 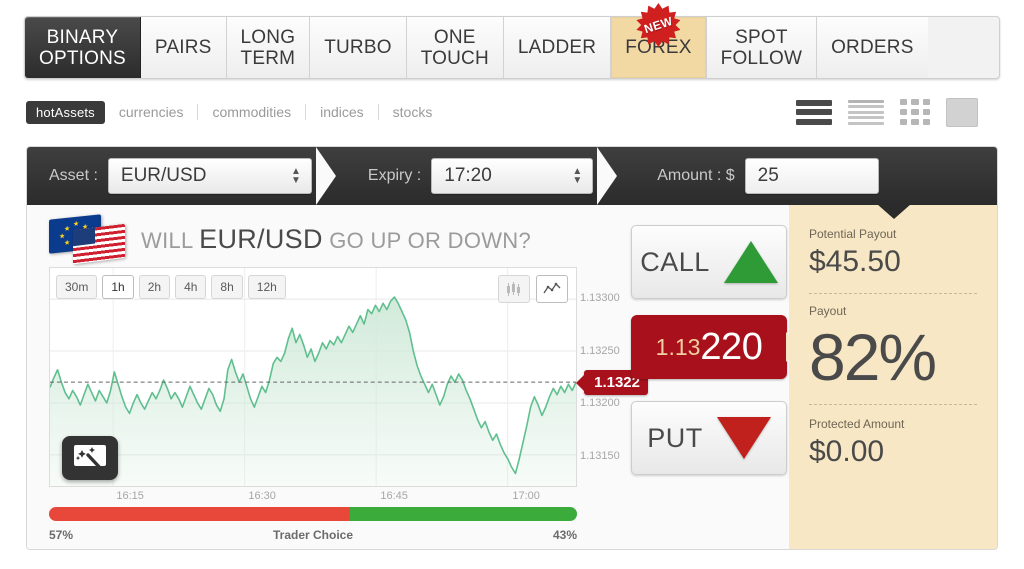 What do you see at coordinates (266, 287) in the screenshot?
I see `timeframe-12h: 12h` at bounding box center [266, 287].